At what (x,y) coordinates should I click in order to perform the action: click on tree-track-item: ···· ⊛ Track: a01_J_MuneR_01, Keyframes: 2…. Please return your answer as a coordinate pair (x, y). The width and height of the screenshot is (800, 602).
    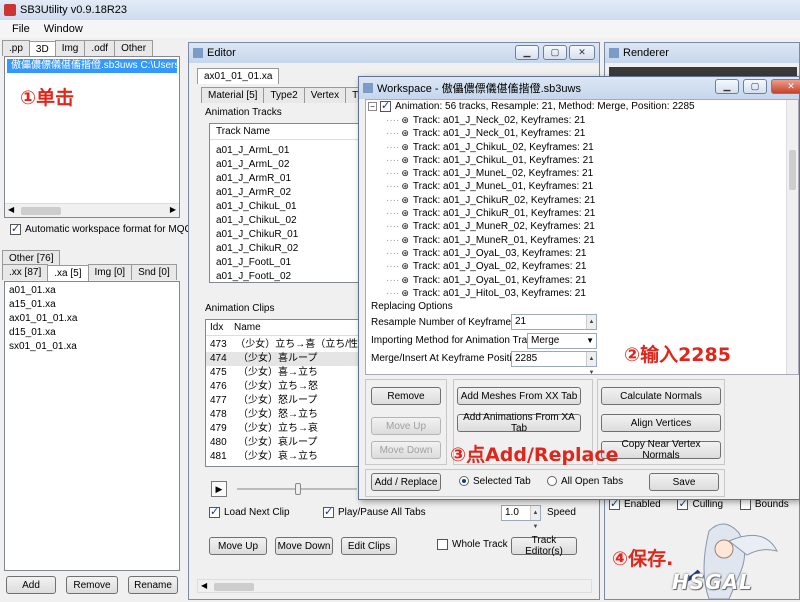
    Looking at the image, I should click on (582, 240).